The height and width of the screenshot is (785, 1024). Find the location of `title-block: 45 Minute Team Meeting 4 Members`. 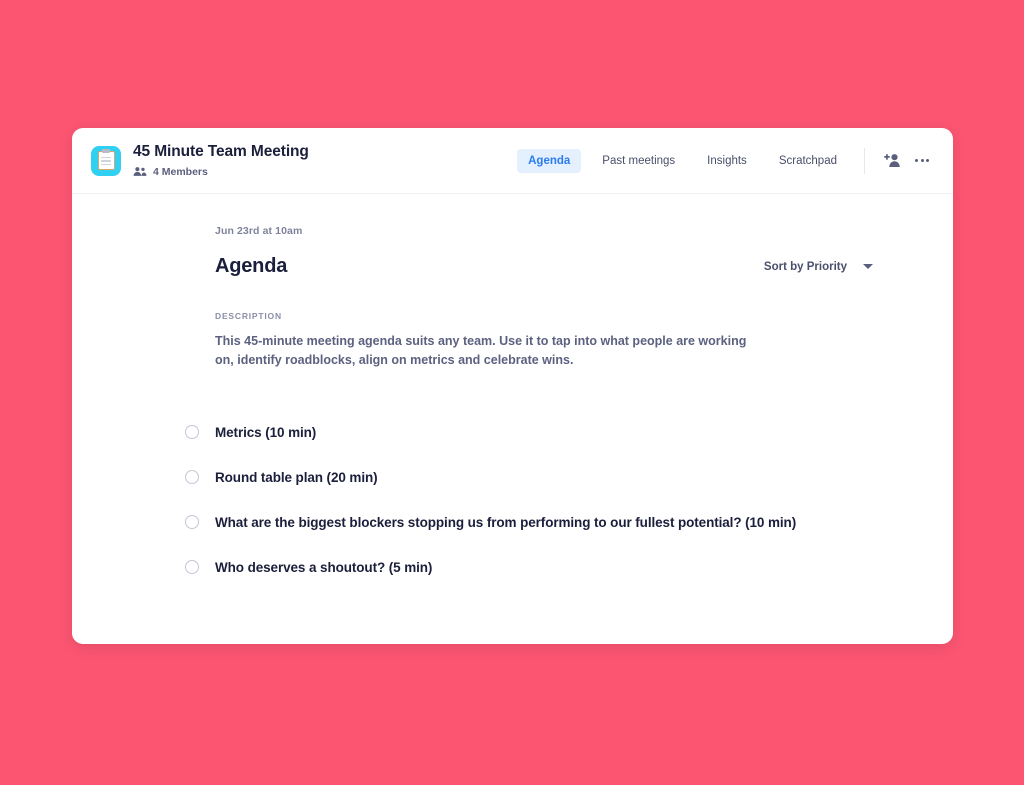

title-block: 45 Minute Team Meeting 4 Members is located at coordinates (221, 160).